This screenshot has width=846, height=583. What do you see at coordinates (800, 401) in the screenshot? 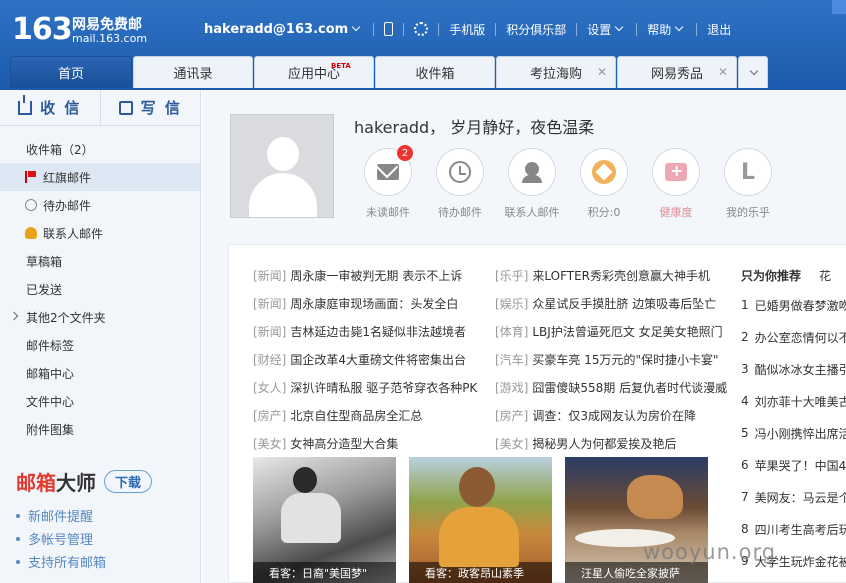
I see `rank-title: 刘亦菲十大唯美古` at bounding box center [800, 401].